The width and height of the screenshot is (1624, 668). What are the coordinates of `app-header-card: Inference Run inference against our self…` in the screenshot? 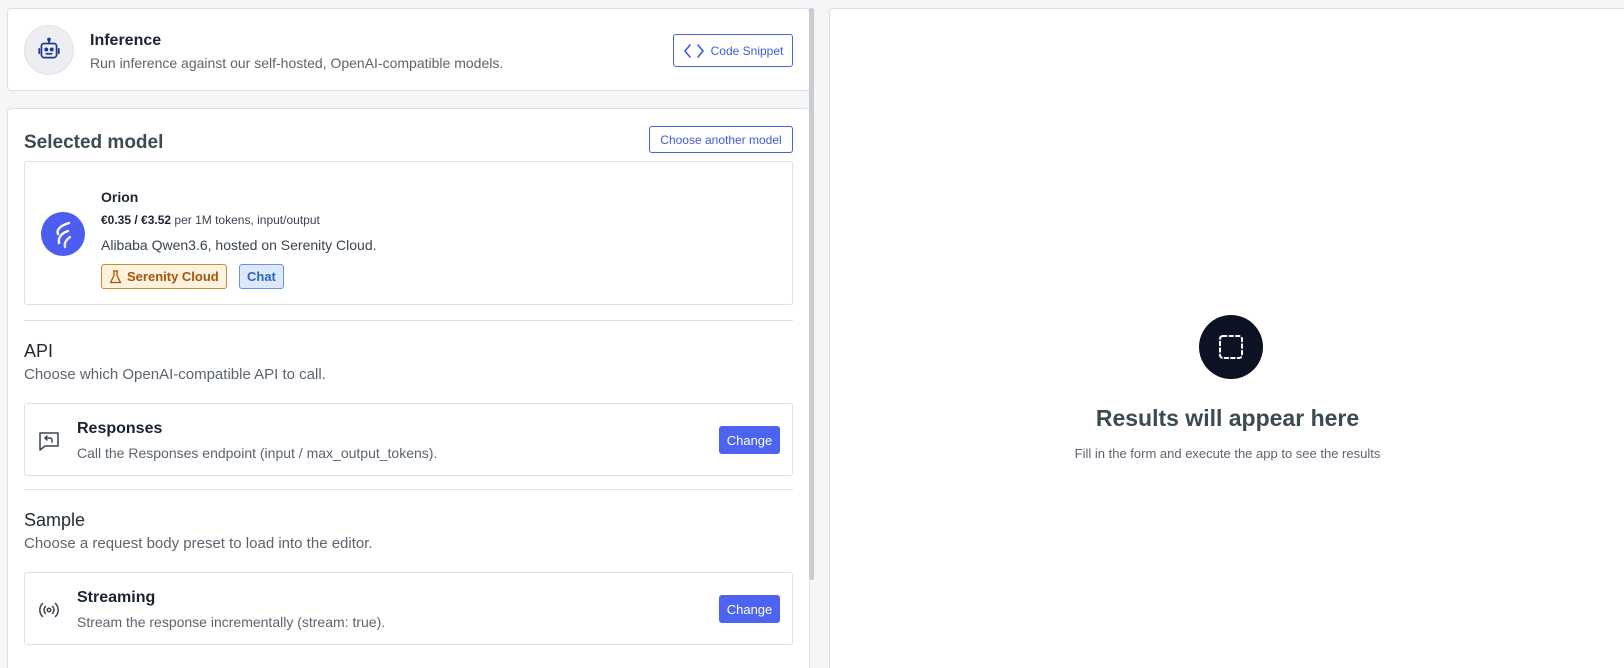 It's located at (408, 49).